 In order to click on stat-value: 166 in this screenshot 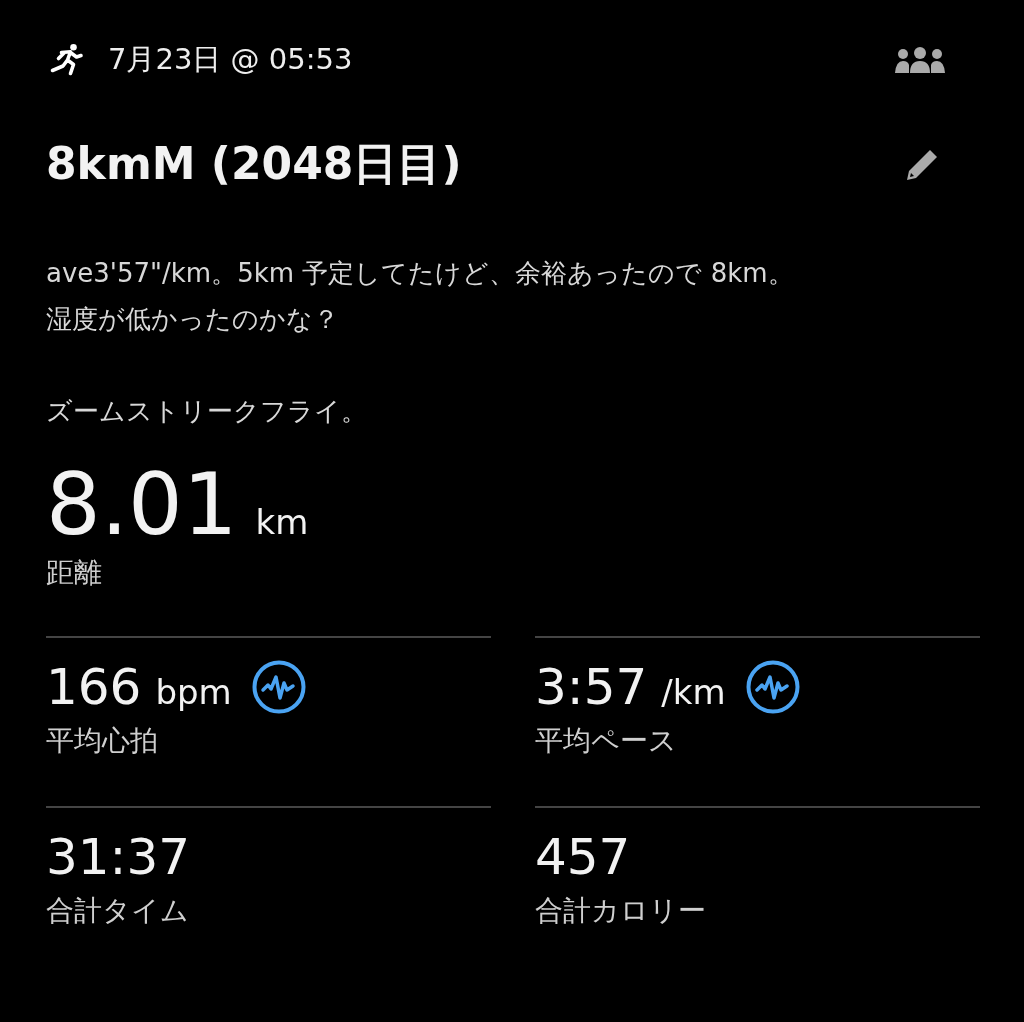, I will do `click(94, 687)`.